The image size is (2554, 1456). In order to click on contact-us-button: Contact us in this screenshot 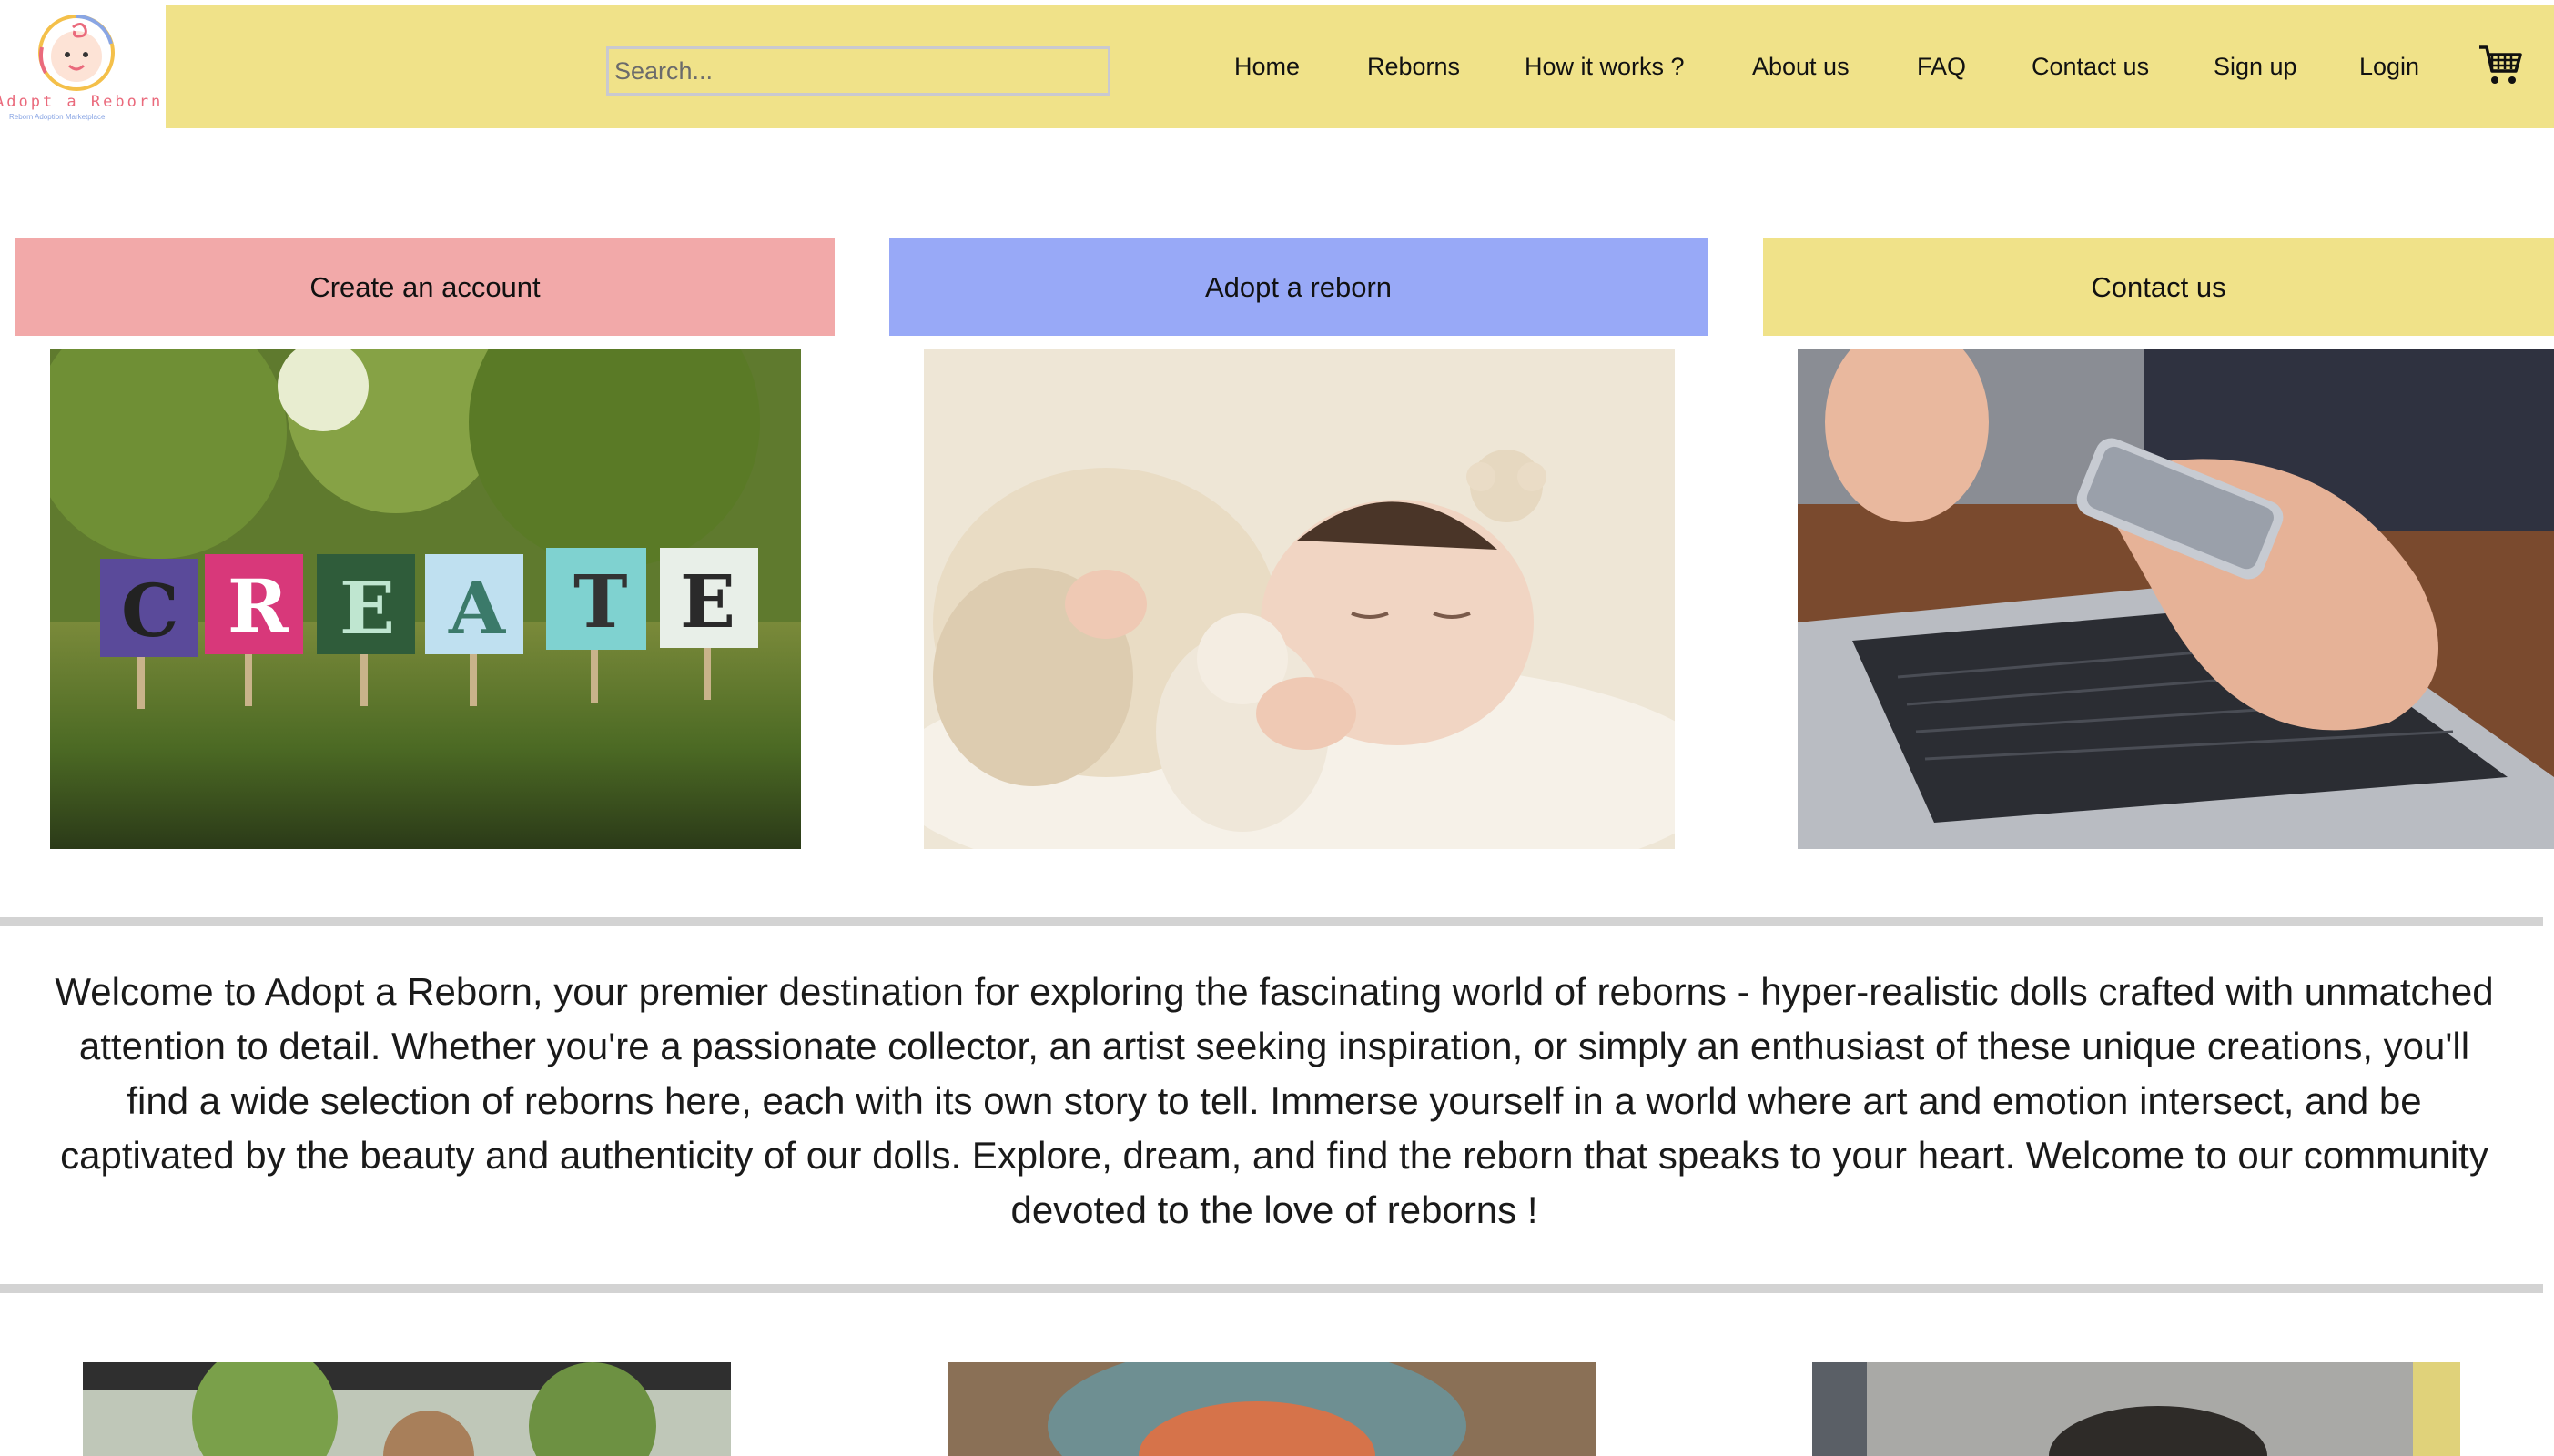, I will do `click(2158, 287)`.